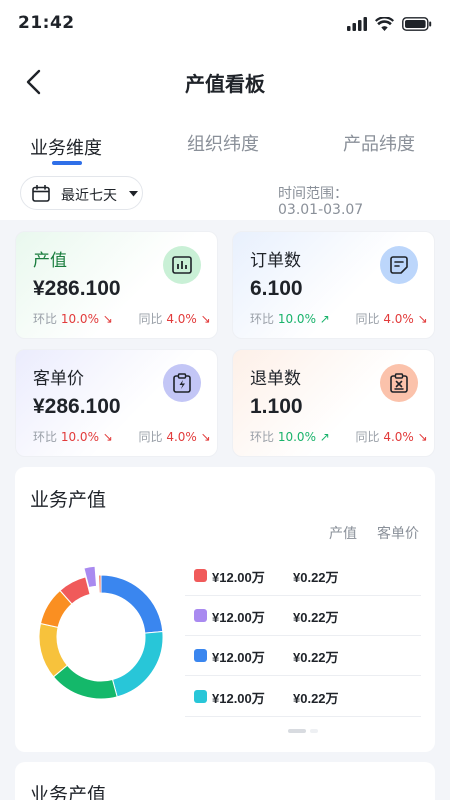 This screenshot has width=450, height=800. I want to click on status-icons, so click(389, 24).